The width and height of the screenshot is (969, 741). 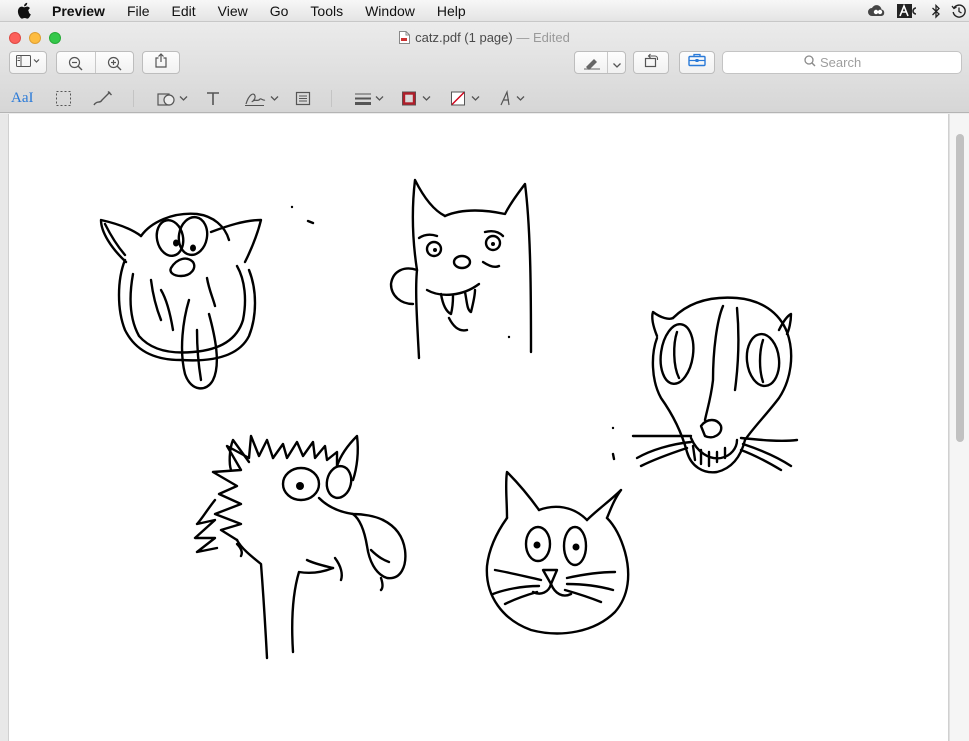 I want to click on adobe-icon, so click(x=909, y=11).